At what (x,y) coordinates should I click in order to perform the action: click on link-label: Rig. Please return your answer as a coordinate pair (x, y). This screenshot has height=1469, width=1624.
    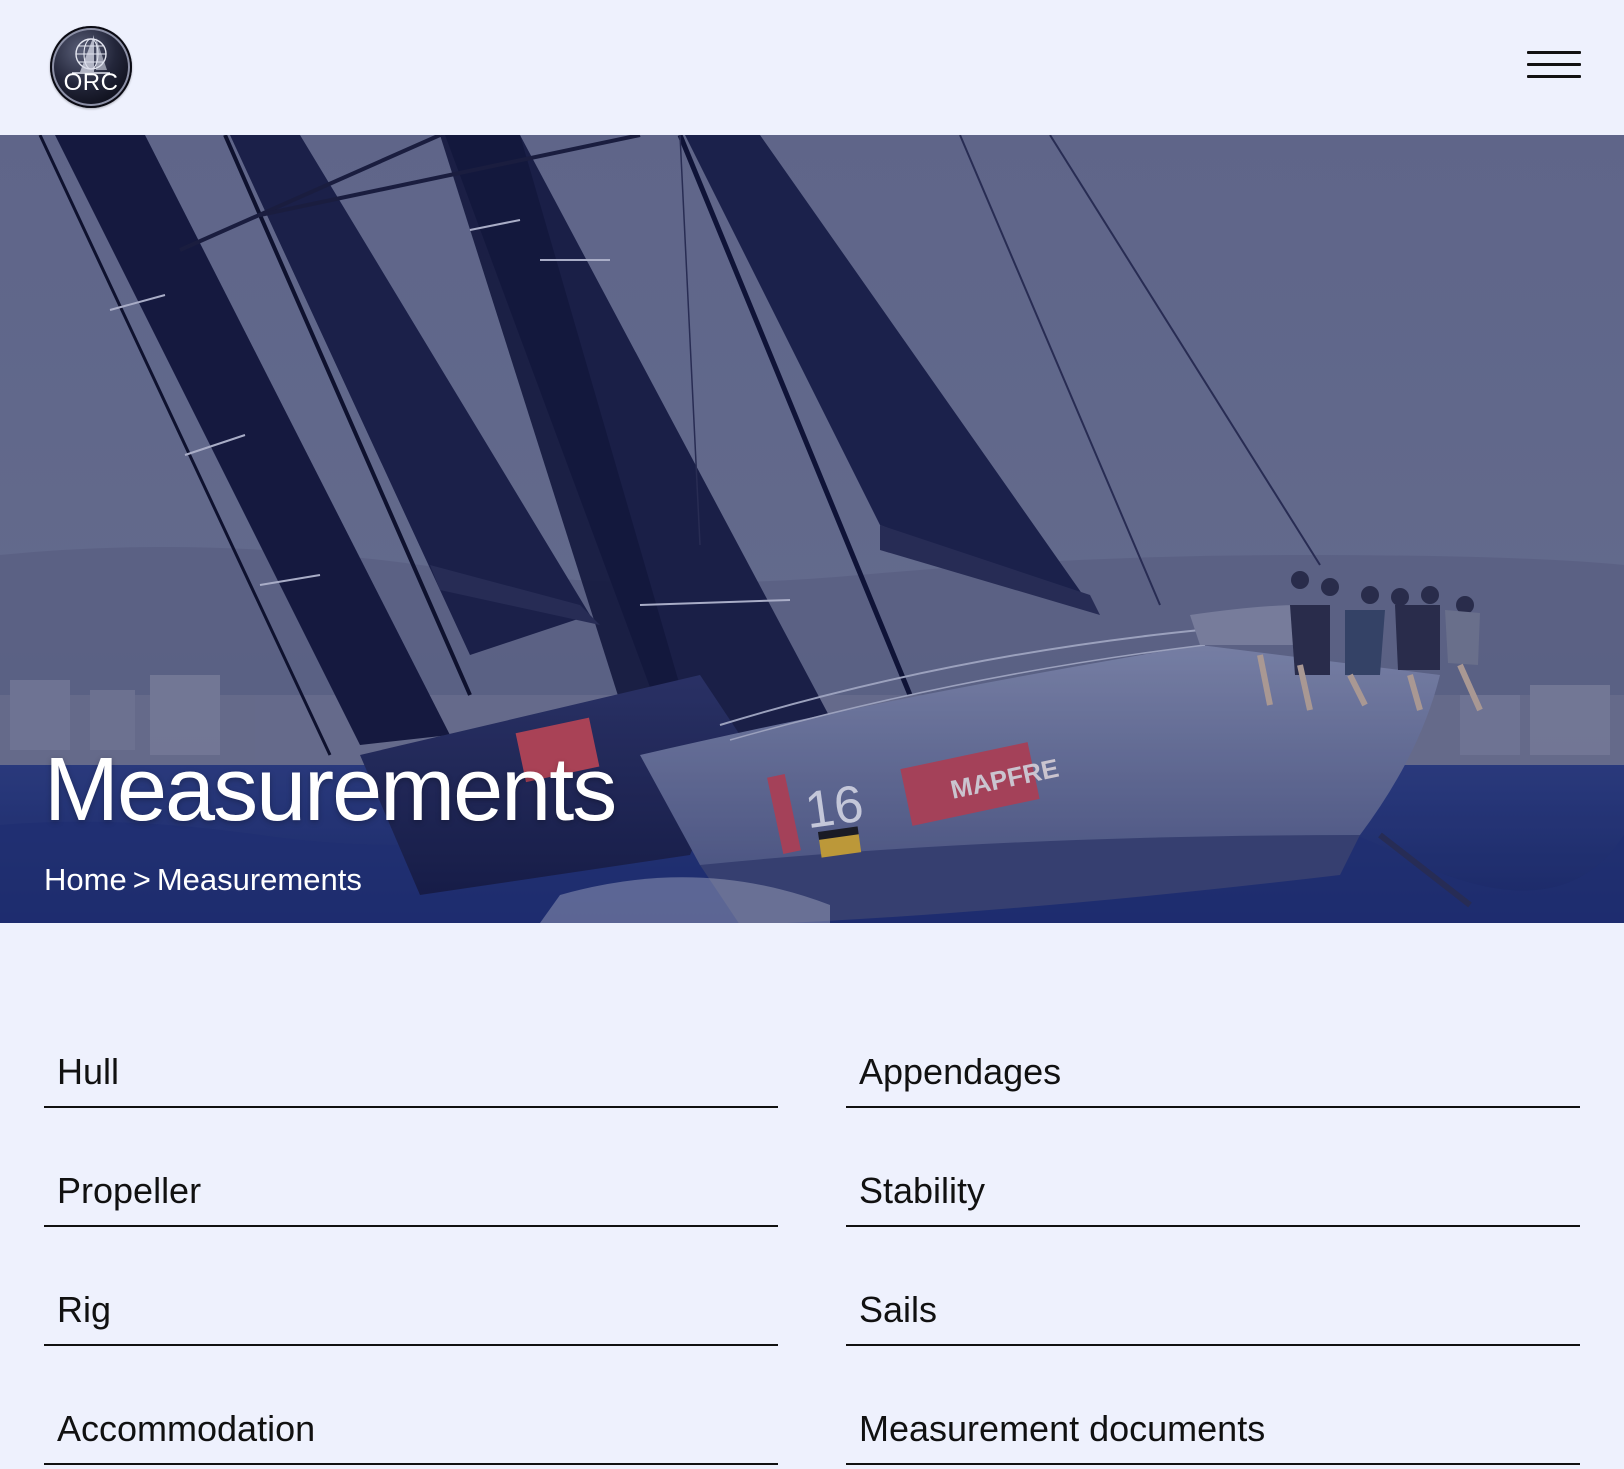
    Looking at the image, I should click on (84, 1309).